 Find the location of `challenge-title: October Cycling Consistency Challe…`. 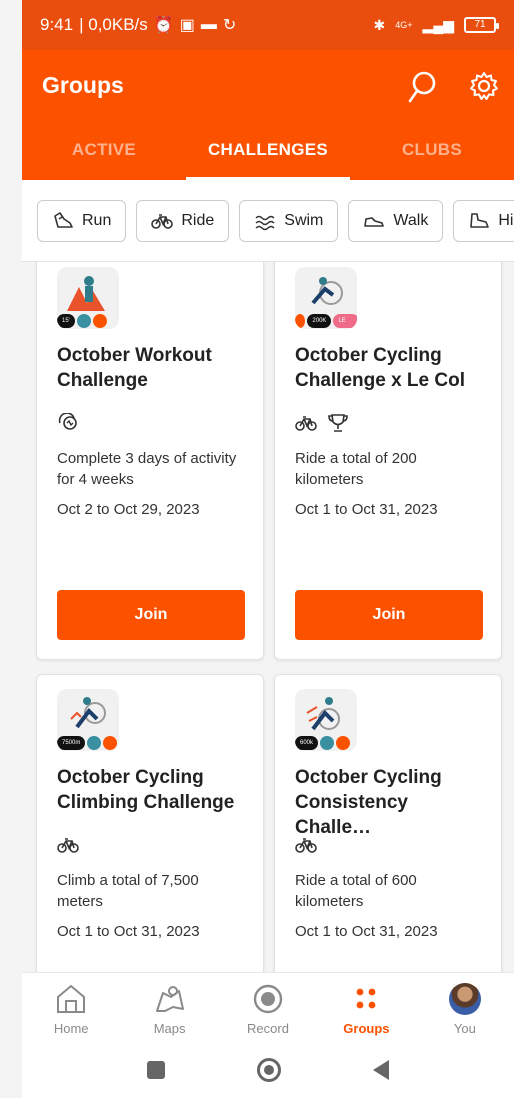

challenge-title: October Cycling Consistency Challe… is located at coordinates (390, 802).